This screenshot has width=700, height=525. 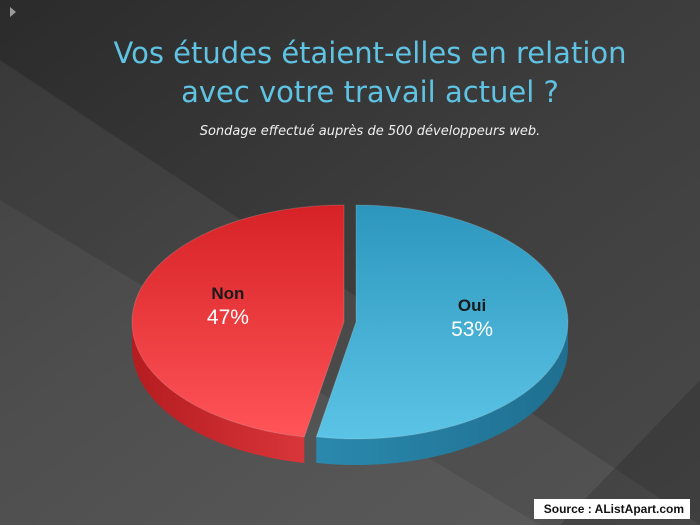 I want to click on slice-name-oui: Oui, so click(x=472, y=306).